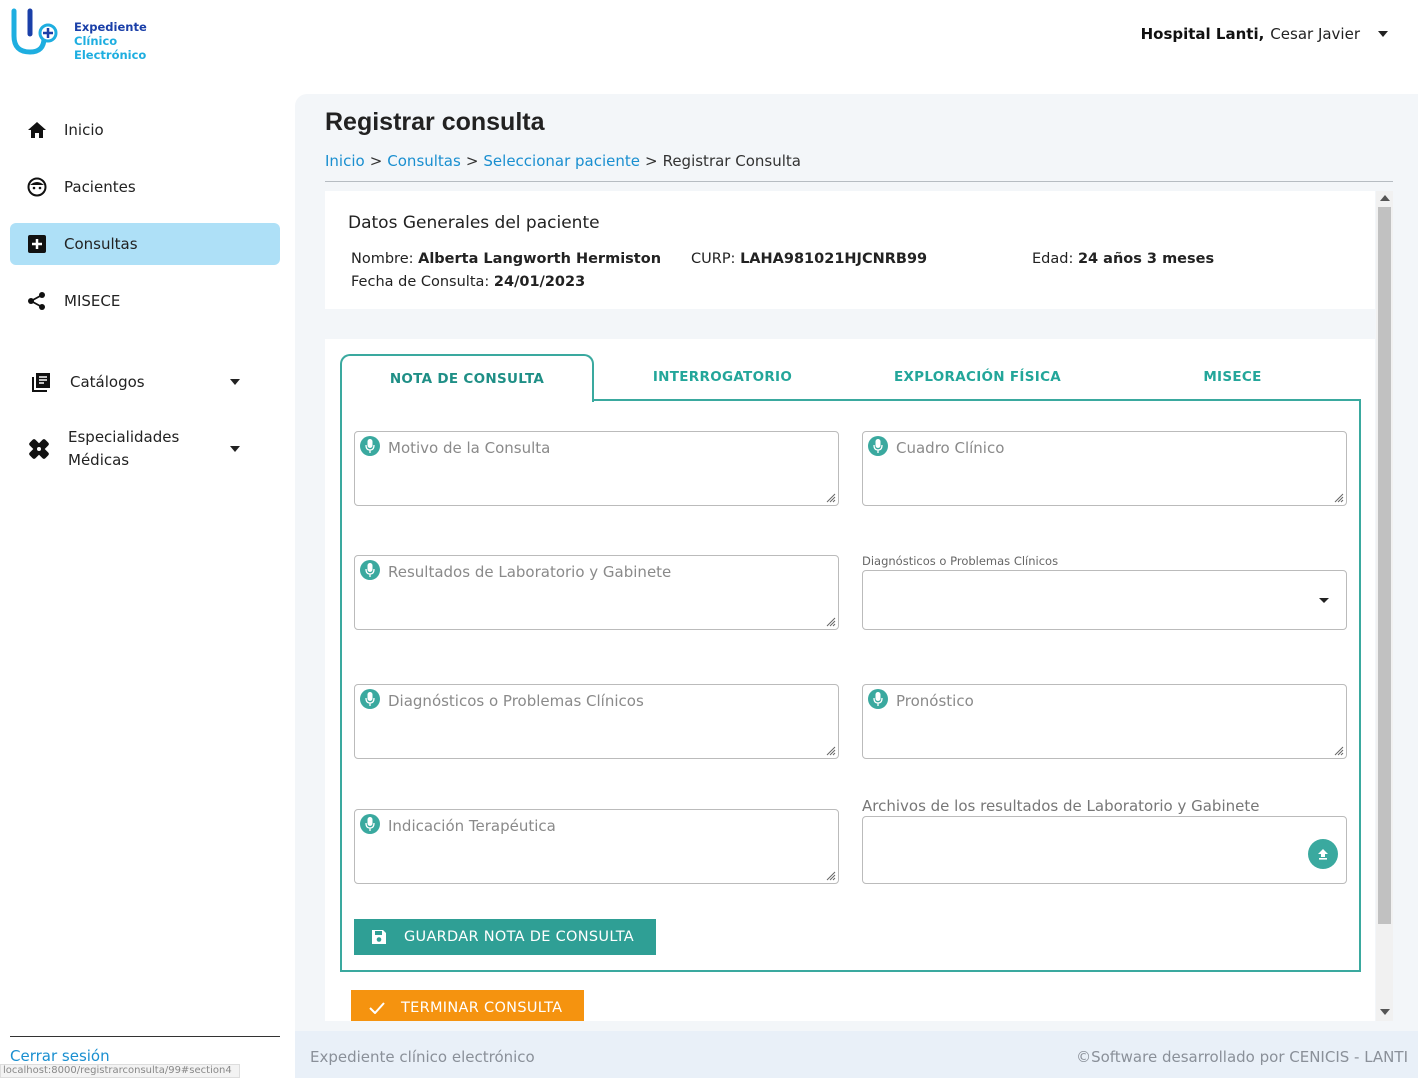 This screenshot has height=1078, width=1418. Describe the element at coordinates (37, 301) in the screenshot. I see `share-icon` at that location.